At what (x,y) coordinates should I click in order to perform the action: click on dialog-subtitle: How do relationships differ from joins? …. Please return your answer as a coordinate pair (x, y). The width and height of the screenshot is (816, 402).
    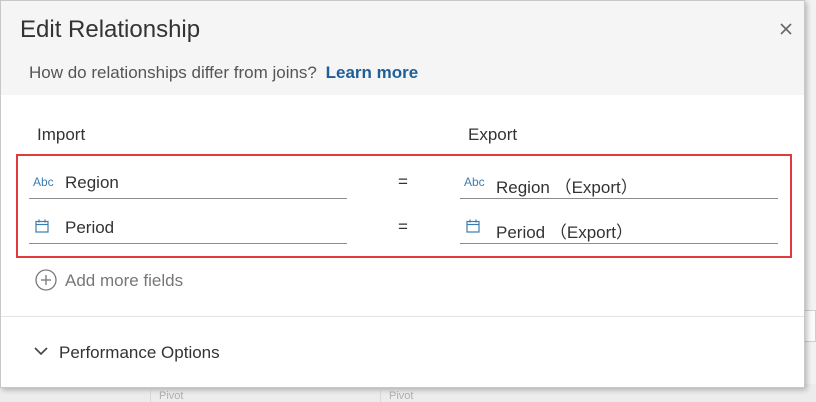
    Looking at the image, I should click on (223, 73).